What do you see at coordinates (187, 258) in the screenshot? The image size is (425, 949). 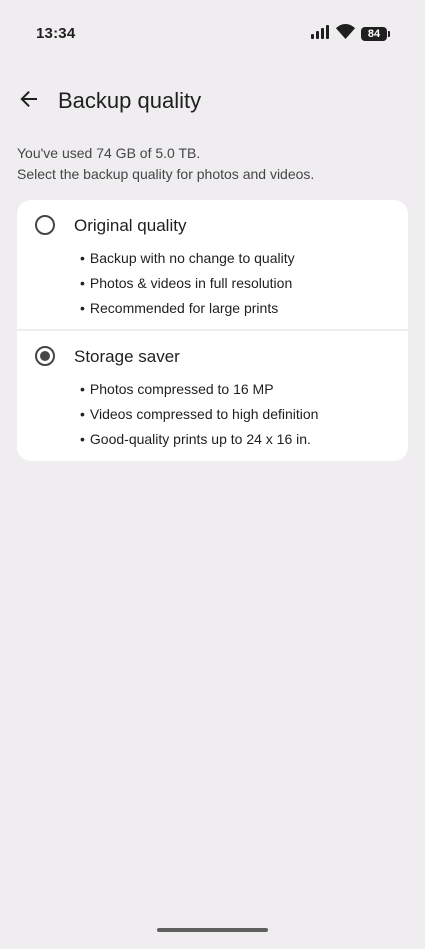 I see `detail-item: Backup with no change to quality` at bounding box center [187, 258].